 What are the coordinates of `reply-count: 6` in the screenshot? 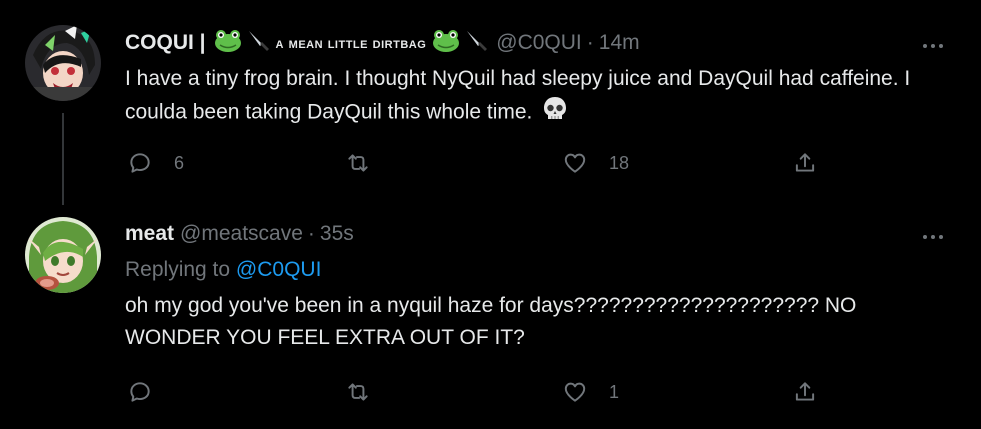 It's located at (179, 162).